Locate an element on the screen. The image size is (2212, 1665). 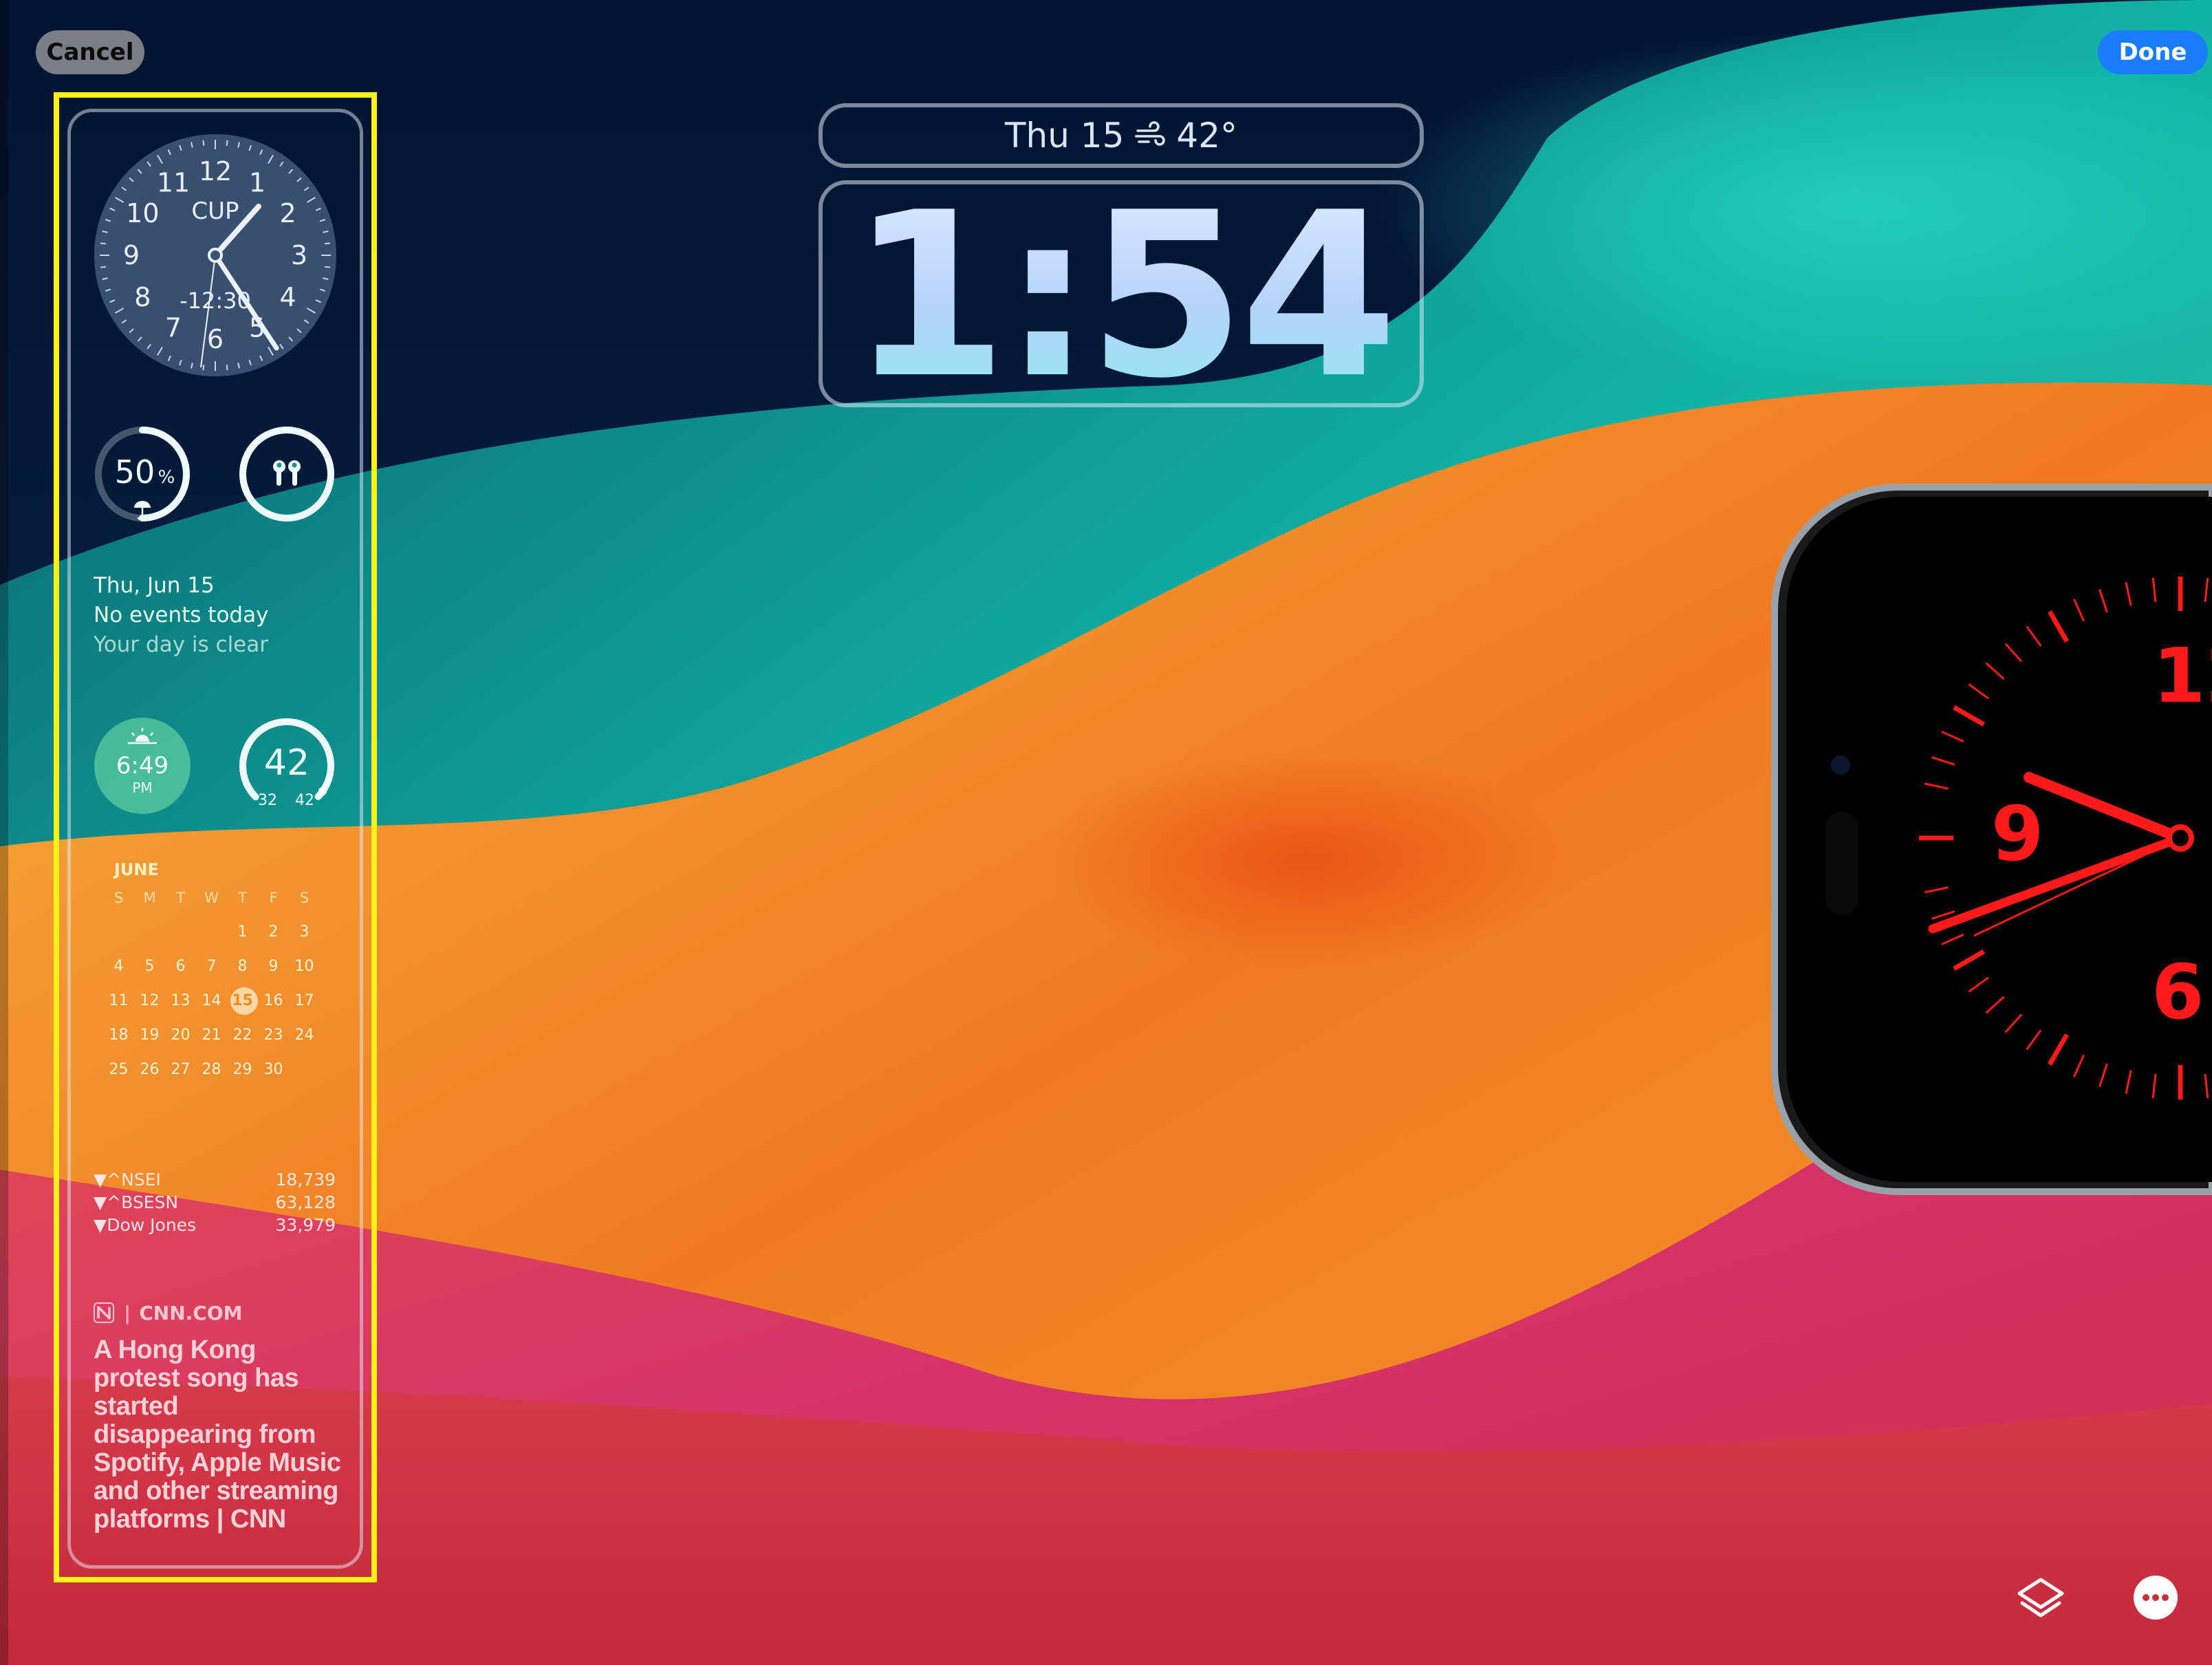
calendar-day: 8 is located at coordinates (242, 966).